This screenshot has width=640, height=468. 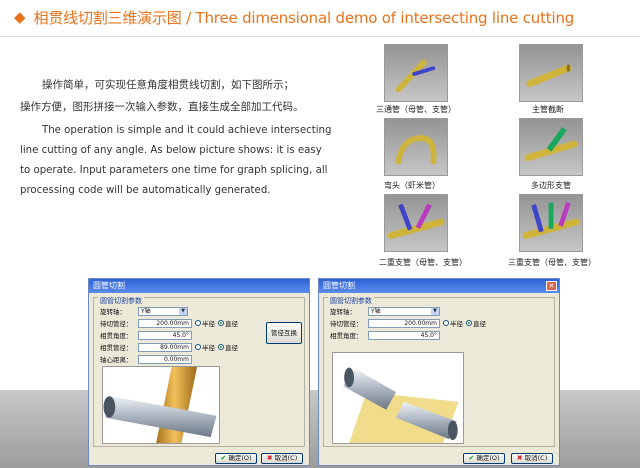 I want to click on header-divider, so click(x=320, y=36).